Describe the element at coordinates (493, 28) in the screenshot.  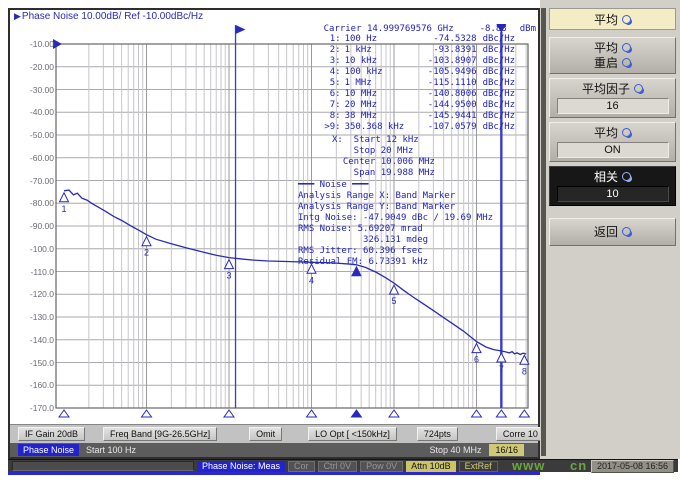
I see `carrier-power: -8.83` at that location.